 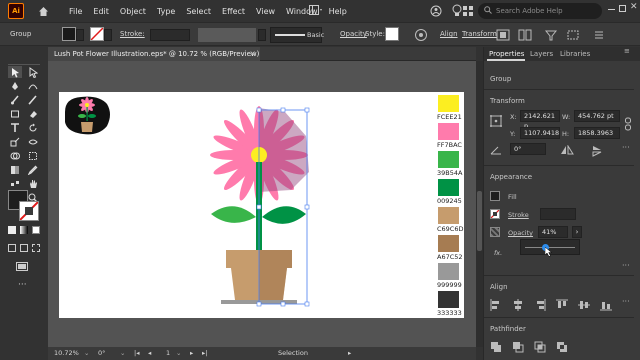 What do you see at coordinates (518, 347) in the screenshot?
I see `minus-front-icon` at bounding box center [518, 347].